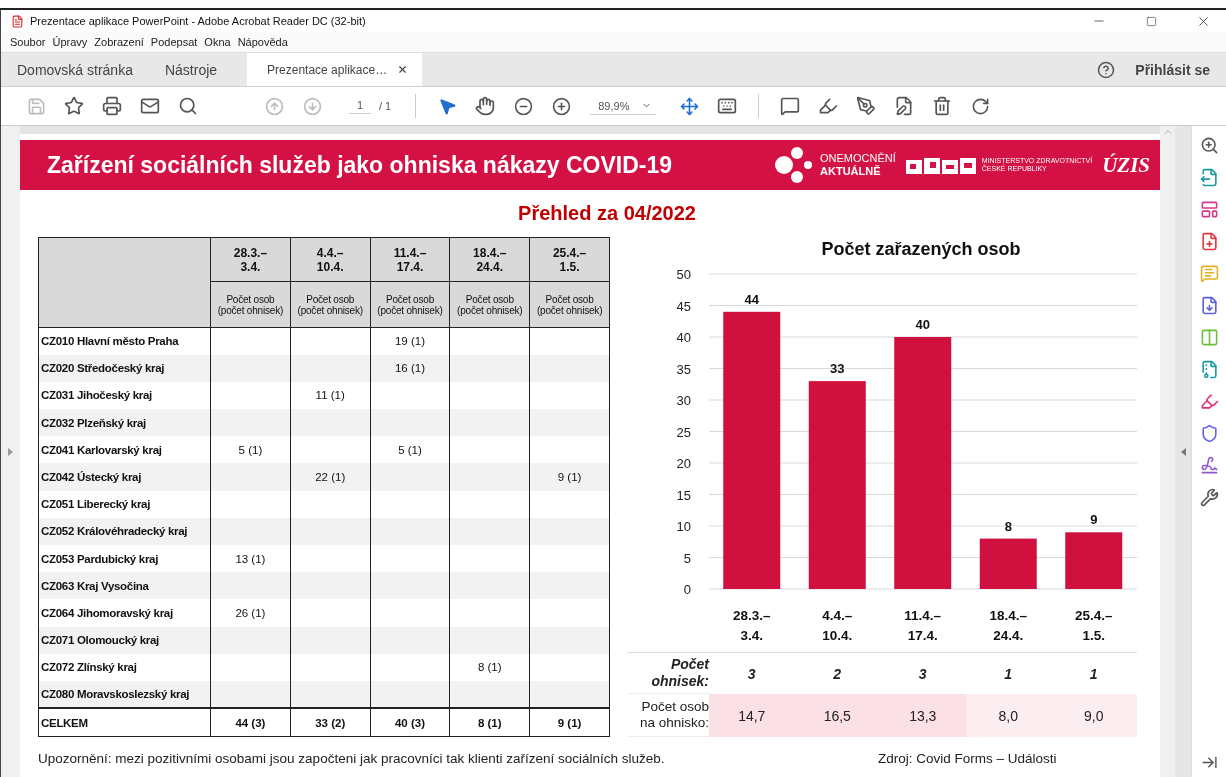 The width and height of the screenshot is (1226, 777). What do you see at coordinates (17, 21) in the screenshot?
I see `pdf-icon` at bounding box center [17, 21].